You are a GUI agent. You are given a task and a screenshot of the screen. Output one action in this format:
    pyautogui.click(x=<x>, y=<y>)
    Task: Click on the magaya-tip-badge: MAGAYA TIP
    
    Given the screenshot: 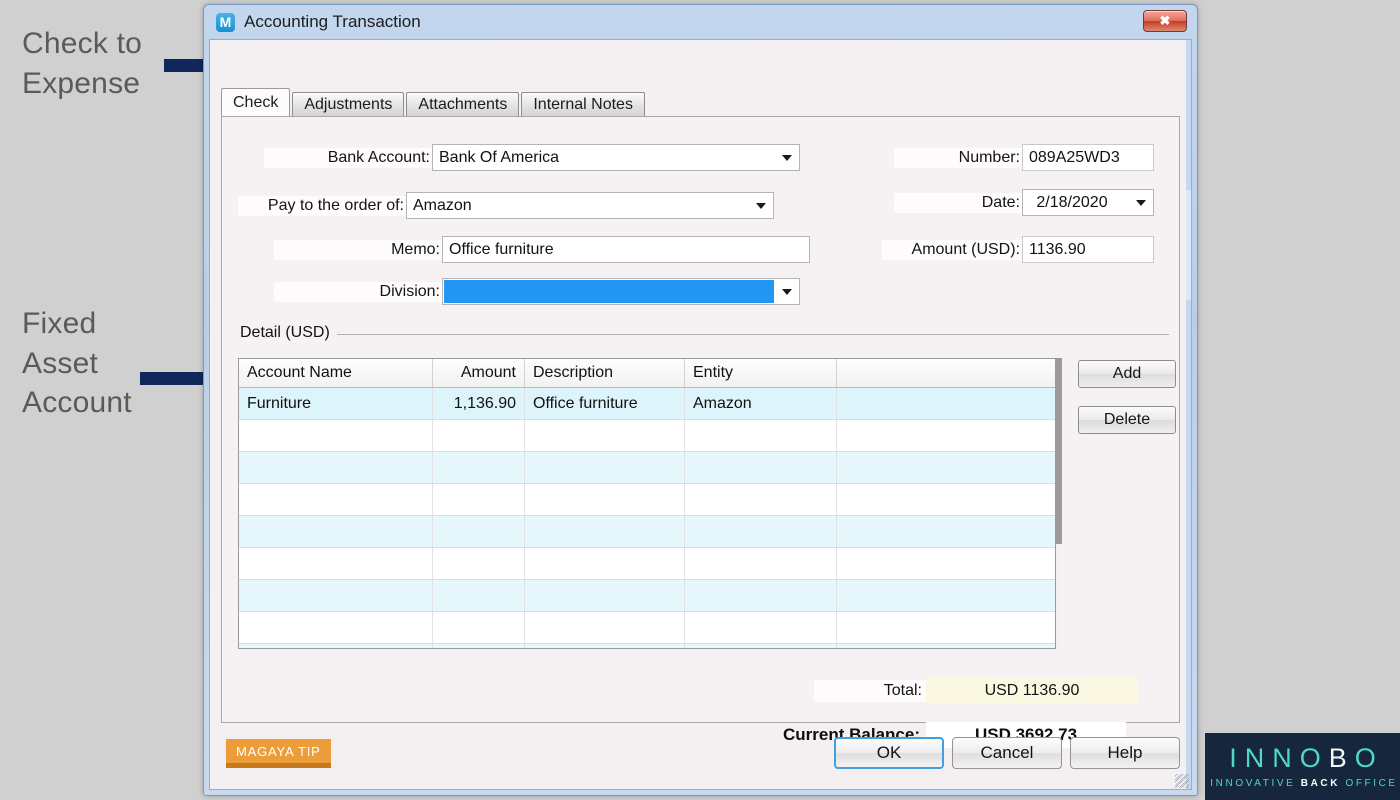 What is the action you would take?
    pyautogui.click(x=278, y=753)
    